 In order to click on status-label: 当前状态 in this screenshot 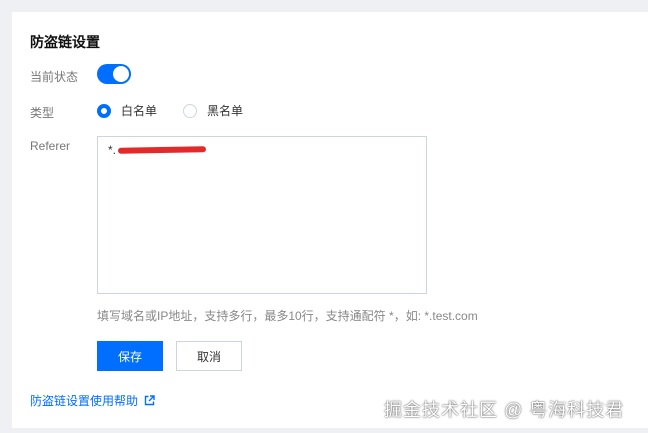, I will do `click(54, 77)`.